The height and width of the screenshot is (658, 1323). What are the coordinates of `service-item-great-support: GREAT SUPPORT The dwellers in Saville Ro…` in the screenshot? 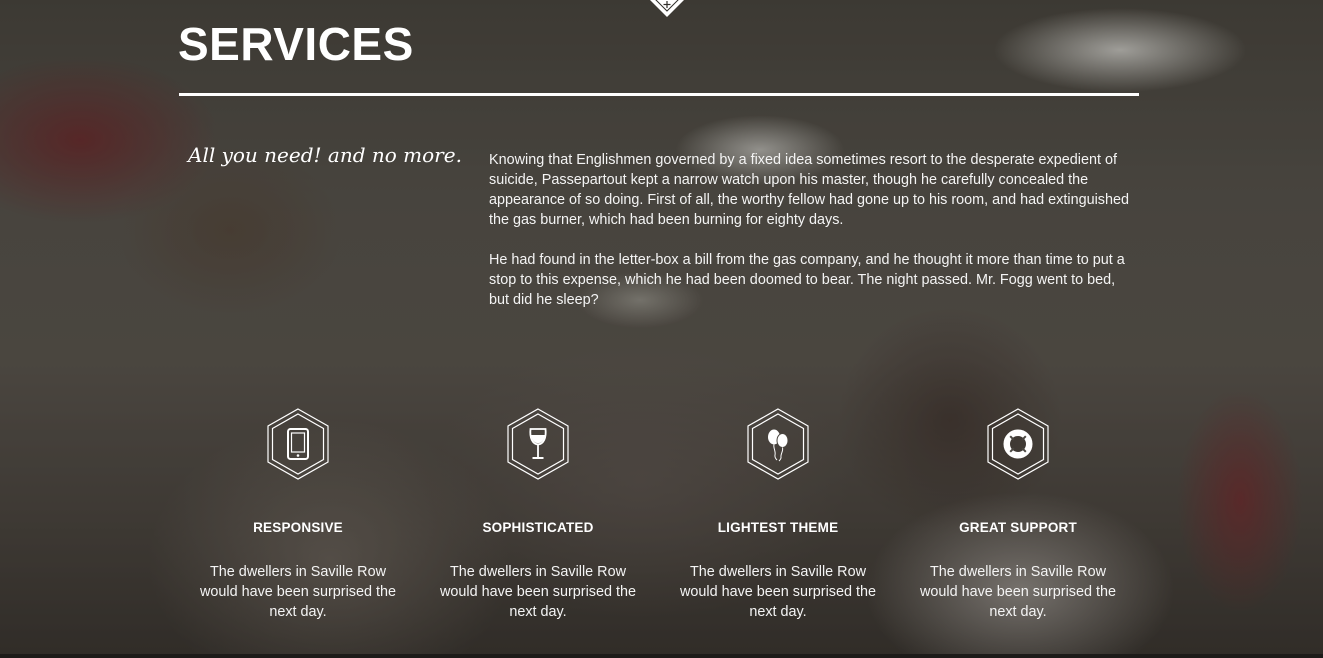 It's located at (1018, 515).